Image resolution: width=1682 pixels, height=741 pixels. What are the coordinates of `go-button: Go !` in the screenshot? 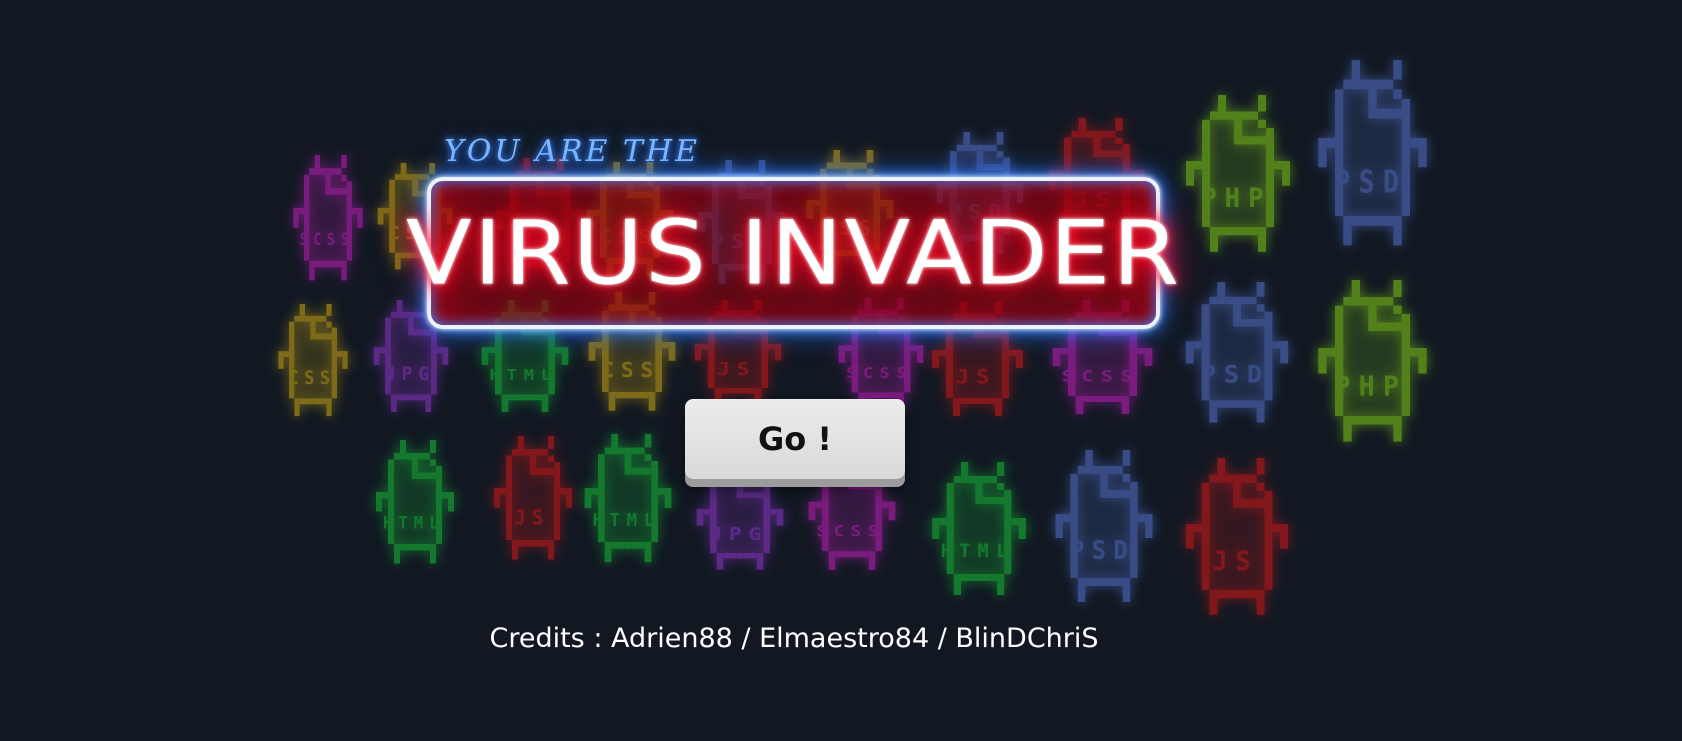 It's located at (795, 439).